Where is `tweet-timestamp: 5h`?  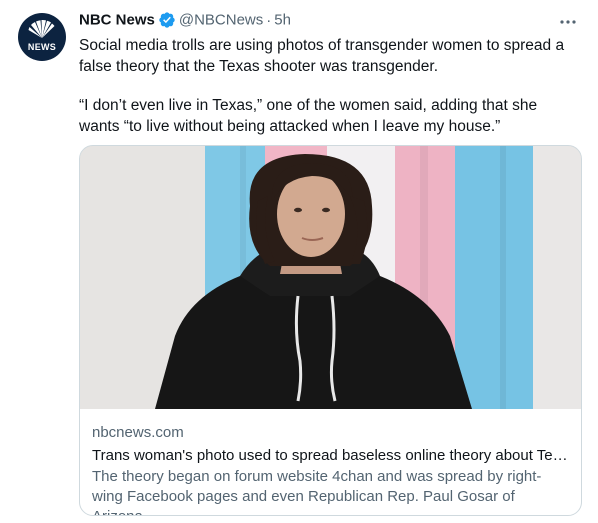
tweet-timestamp: 5h is located at coordinates (282, 20).